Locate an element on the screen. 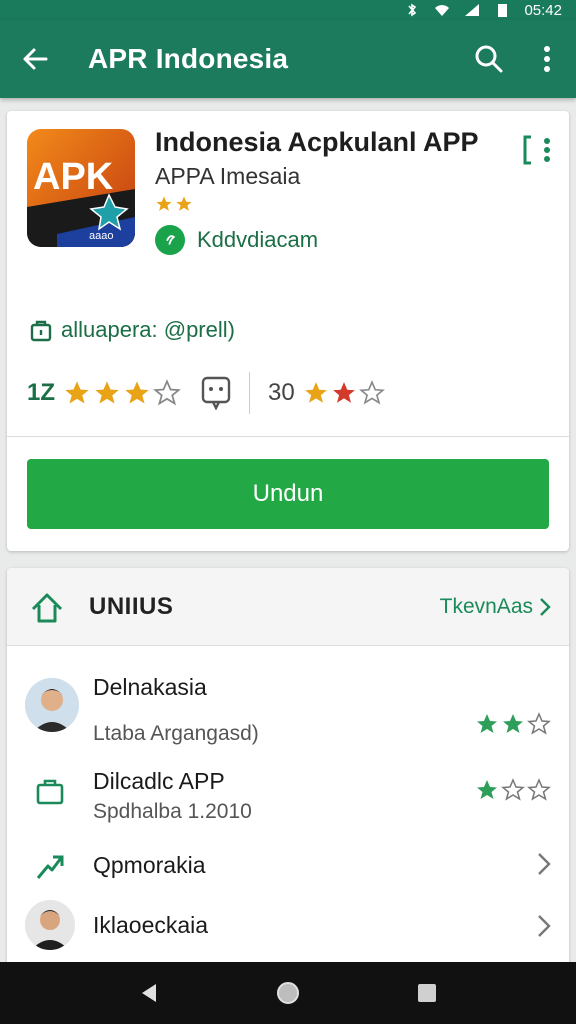  rating-row: 1Z 30 is located at coordinates (287, 393).